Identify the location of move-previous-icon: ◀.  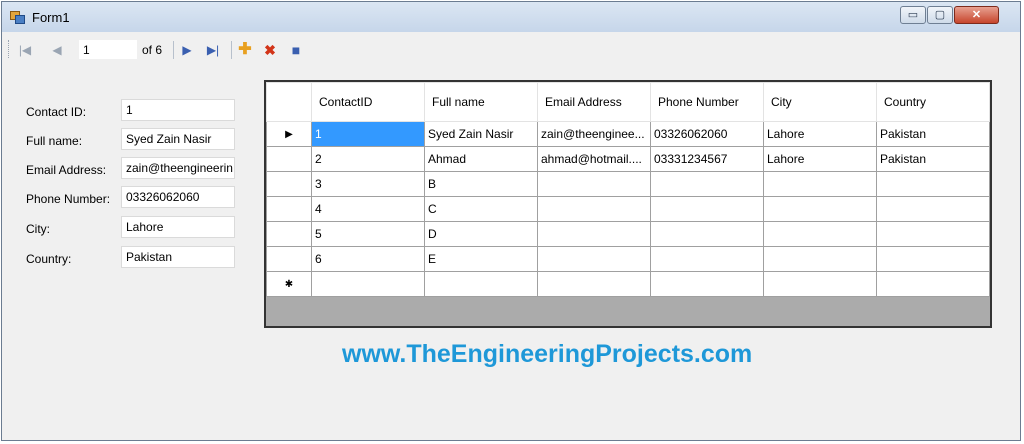
(57, 50).